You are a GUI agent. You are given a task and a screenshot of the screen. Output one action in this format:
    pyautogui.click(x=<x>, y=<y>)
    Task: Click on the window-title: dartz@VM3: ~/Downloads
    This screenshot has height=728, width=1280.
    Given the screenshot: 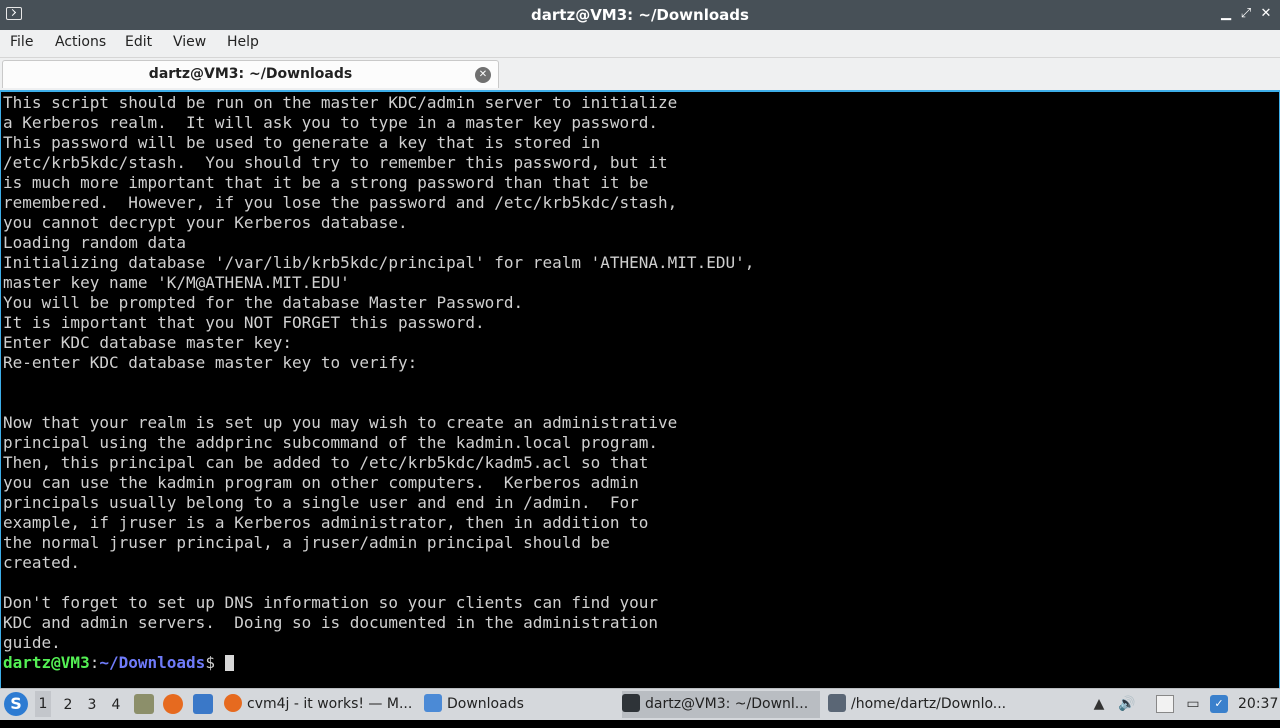 What is the action you would take?
    pyautogui.click(x=640, y=15)
    